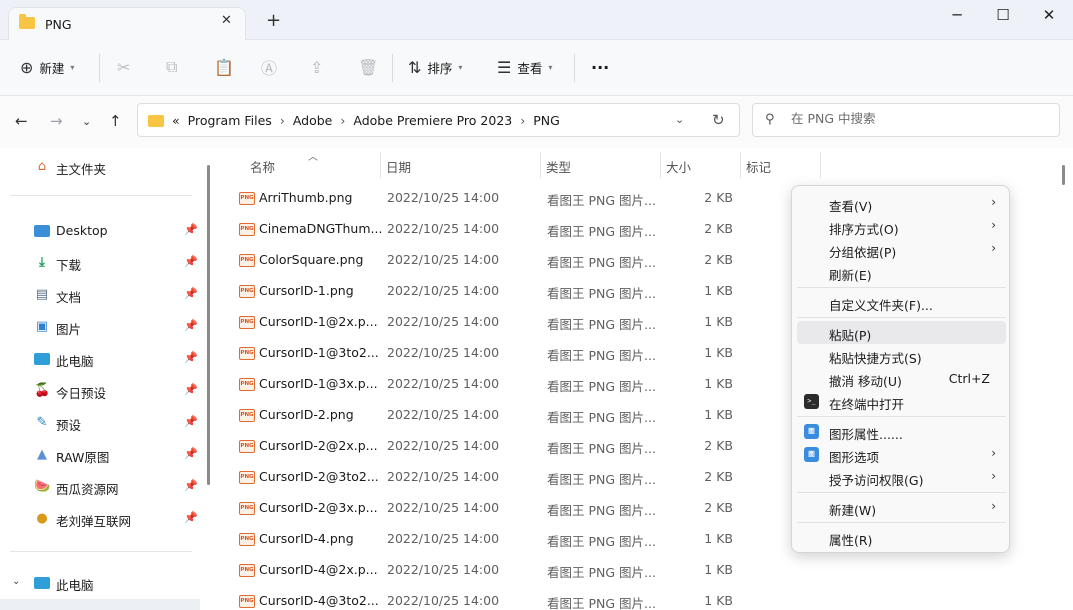 The width and height of the screenshot is (1073, 610). I want to click on sidebar-item-today-preset: 🍒 今日预设 📌, so click(100, 391).